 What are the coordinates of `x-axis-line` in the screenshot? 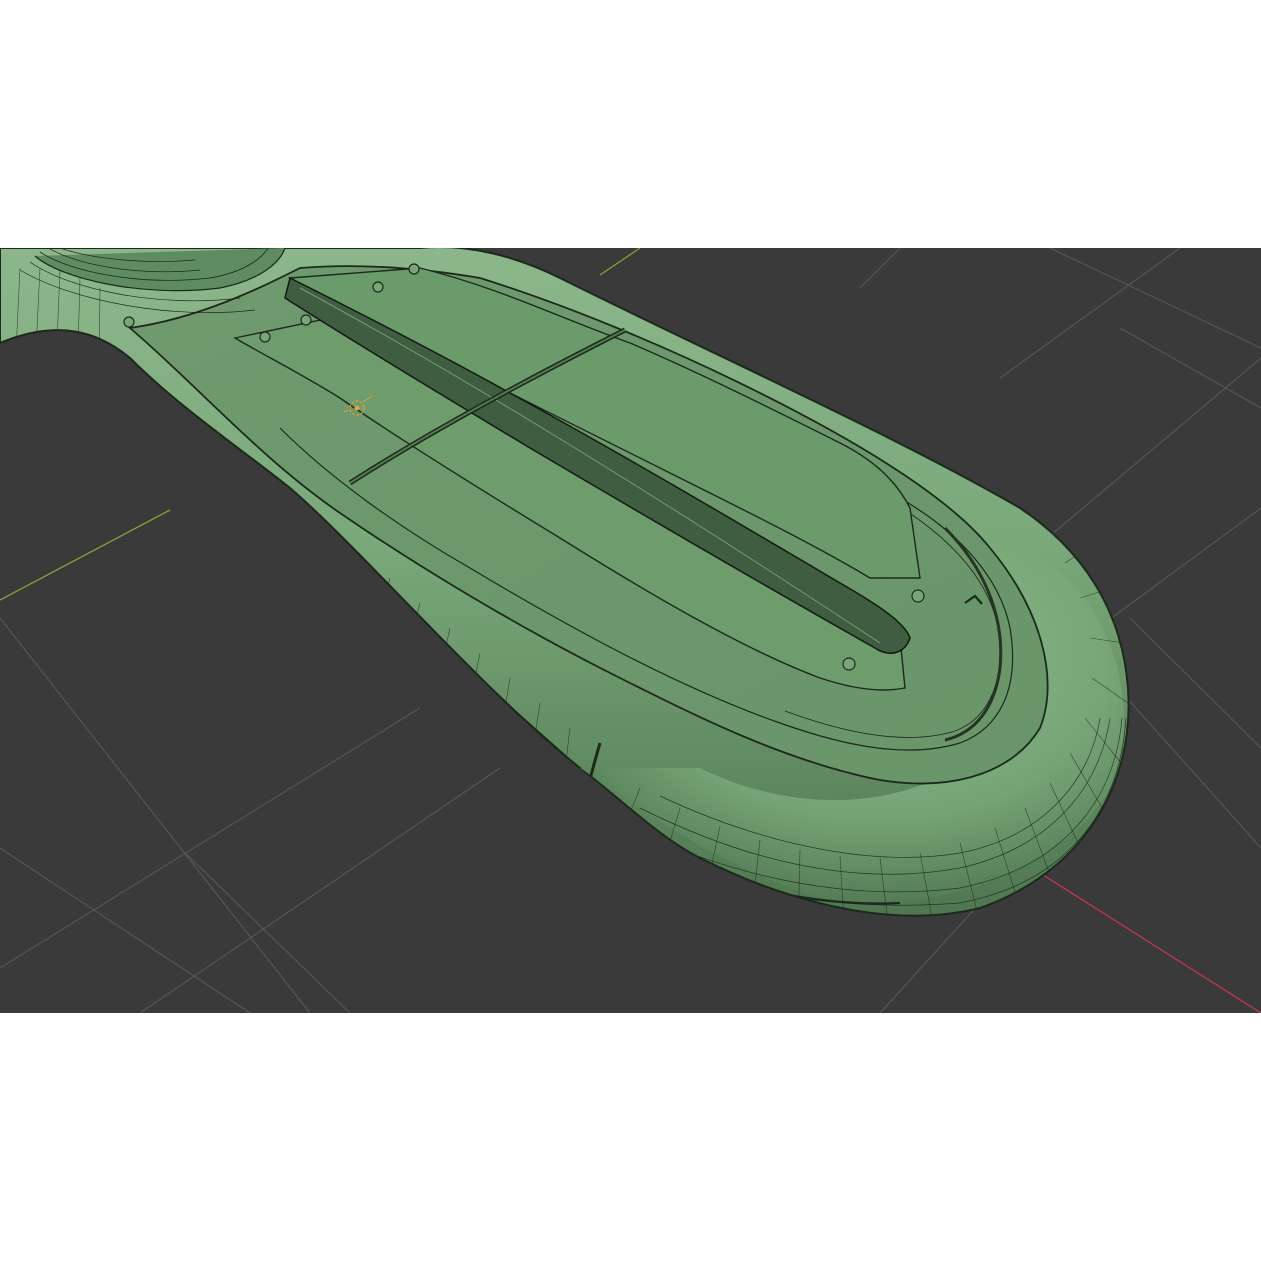 It's located at (1150, 942).